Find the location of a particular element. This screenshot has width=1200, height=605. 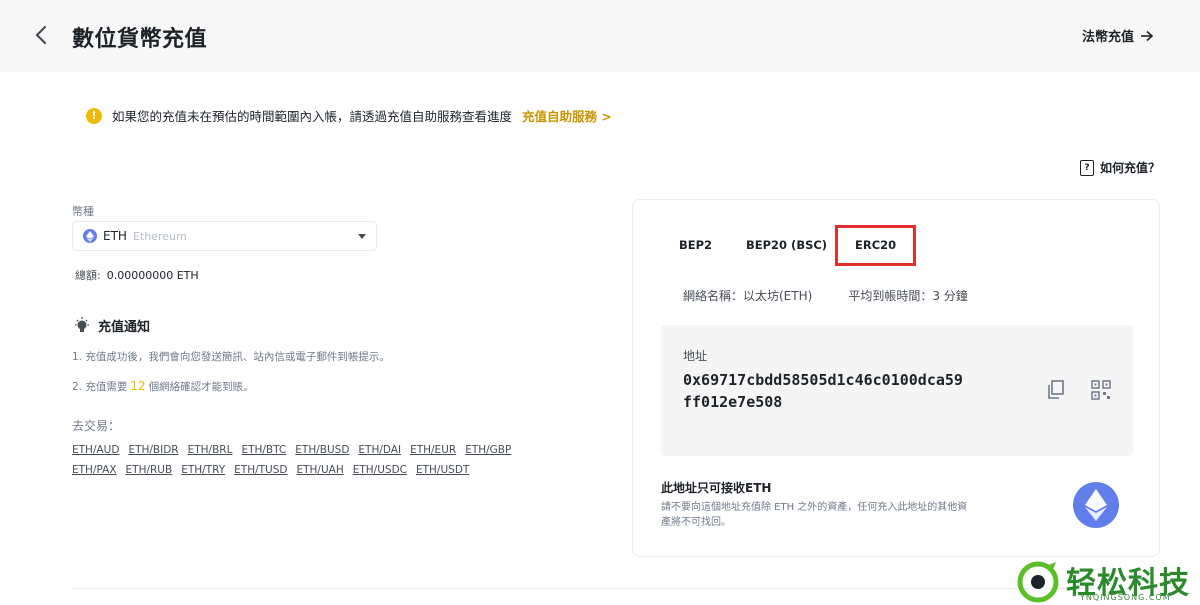

trading-pair-link: ETH/PAX is located at coordinates (94, 470).